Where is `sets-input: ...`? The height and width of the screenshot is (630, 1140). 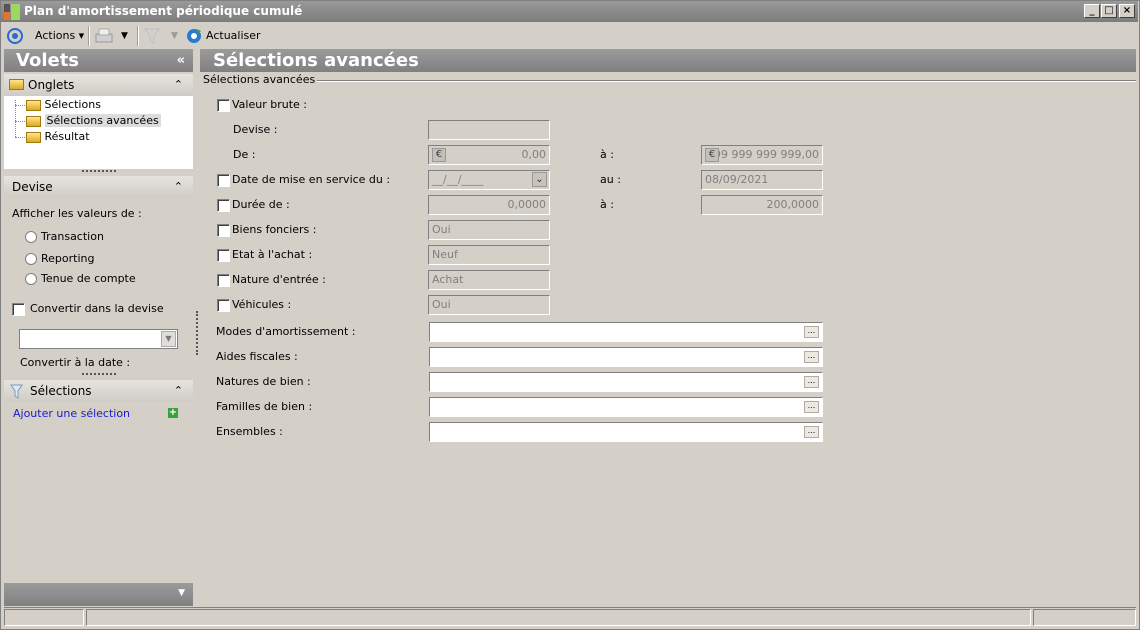 sets-input: ... is located at coordinates (626, 432).